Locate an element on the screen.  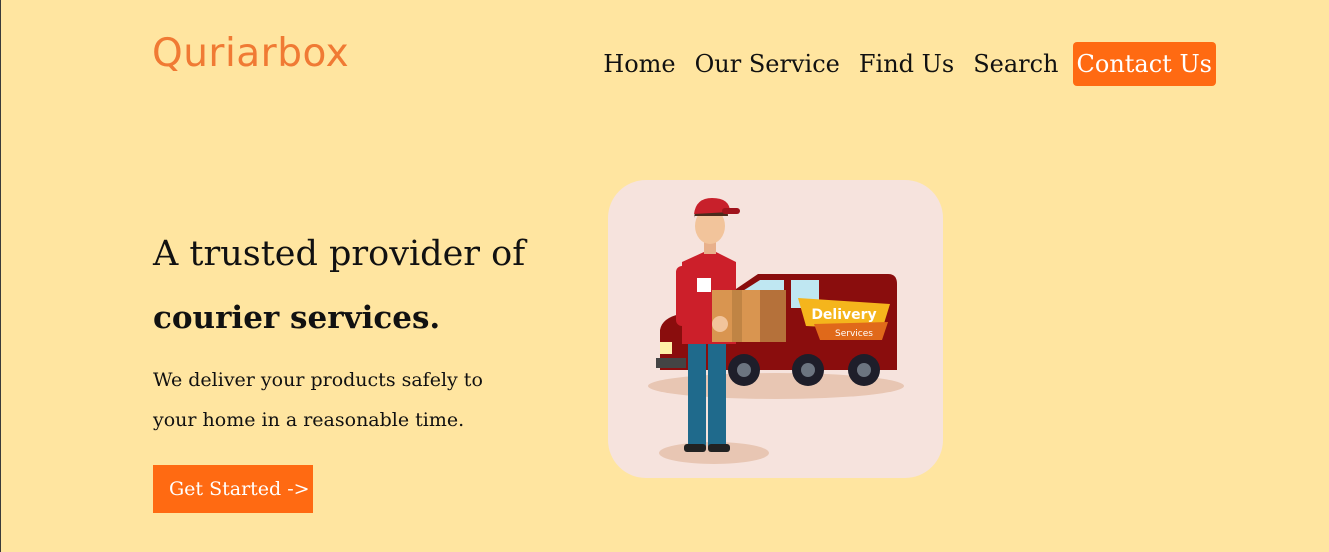
nav-search: Search is located at coordinates (1015, 64).